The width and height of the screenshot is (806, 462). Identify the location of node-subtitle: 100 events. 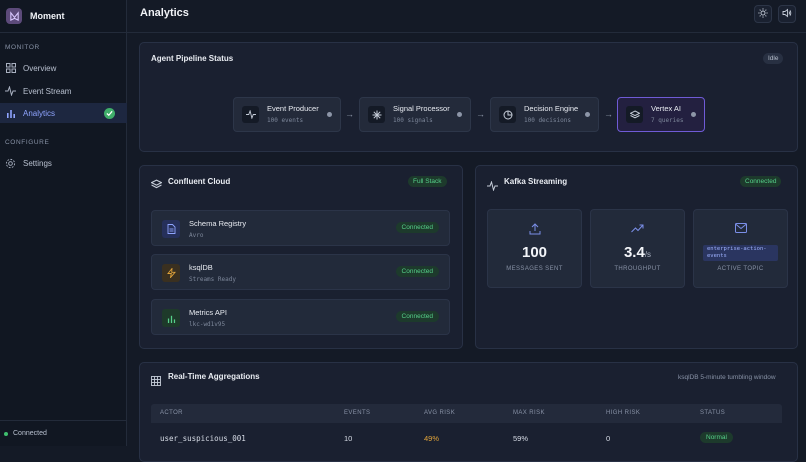
(285, 120).